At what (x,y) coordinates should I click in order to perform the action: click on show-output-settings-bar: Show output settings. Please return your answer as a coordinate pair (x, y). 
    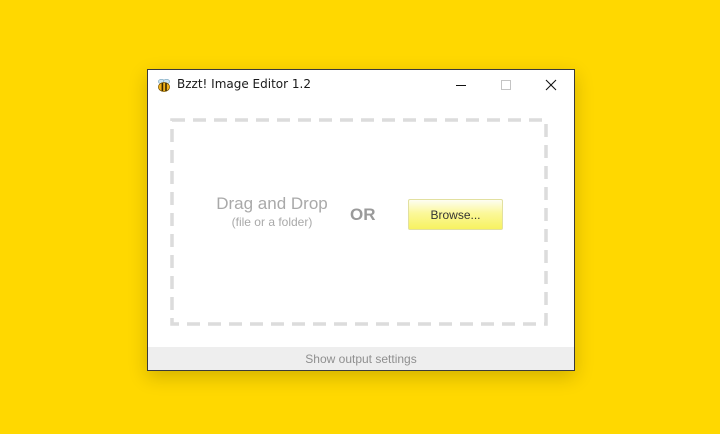
    Looking at the image, I should click on (361, 358).